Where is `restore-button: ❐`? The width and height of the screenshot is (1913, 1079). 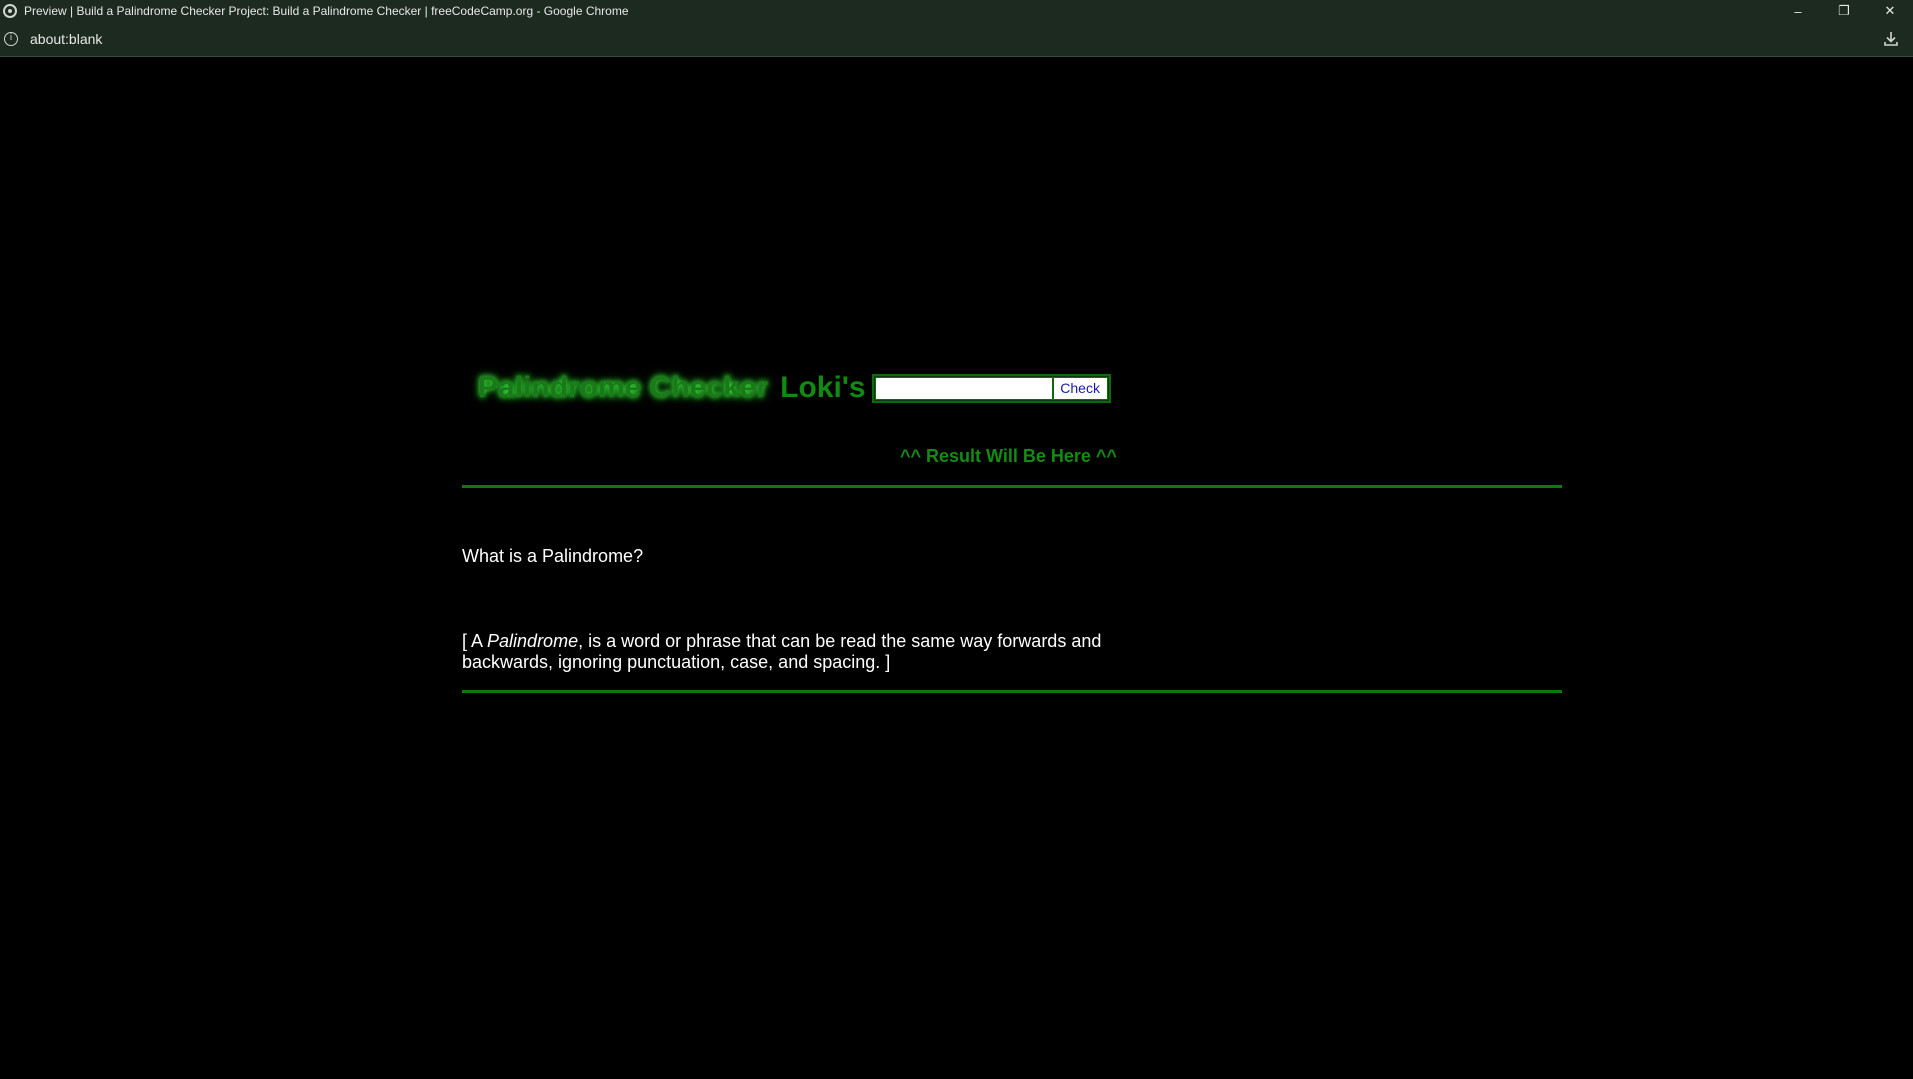 restore-button: ❐ is located at coordinates (1844, 11).